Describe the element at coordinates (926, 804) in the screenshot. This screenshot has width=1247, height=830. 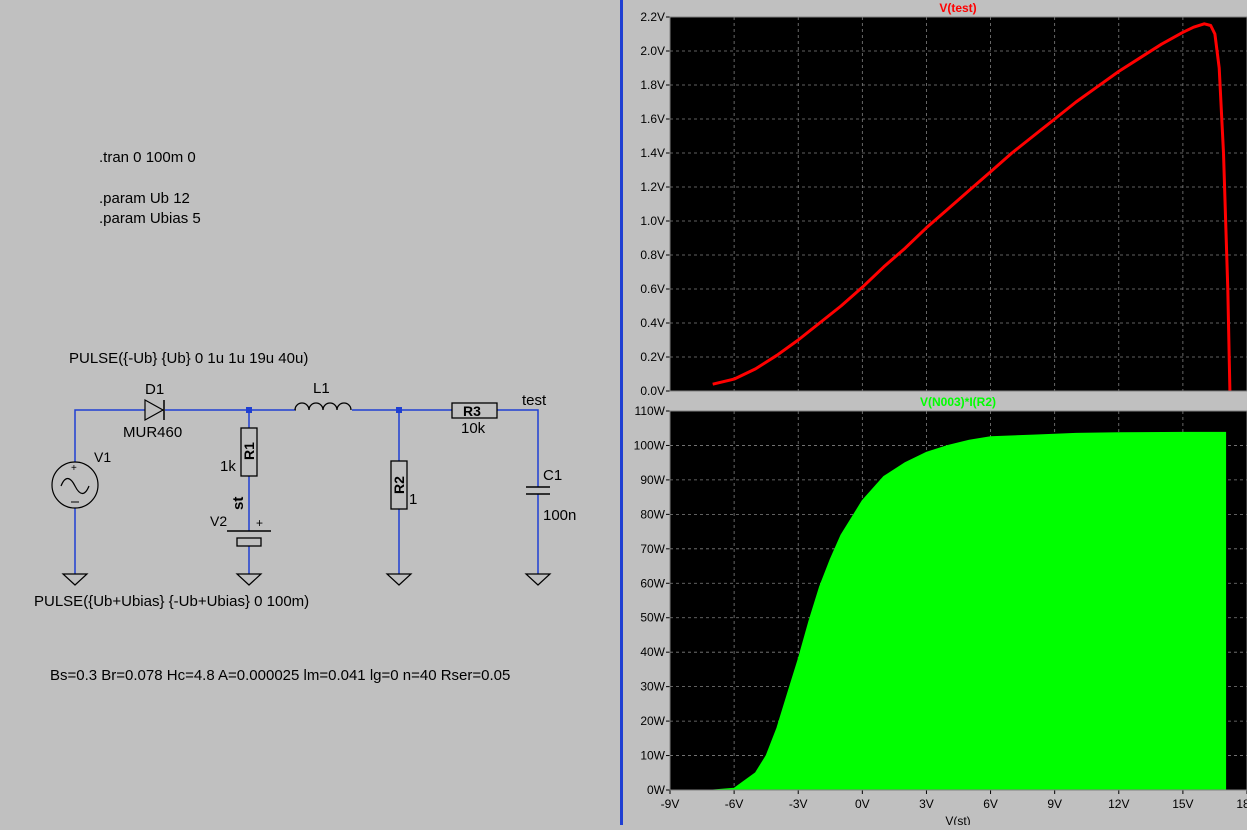
I see `x-tick-label: 3V` at that location.